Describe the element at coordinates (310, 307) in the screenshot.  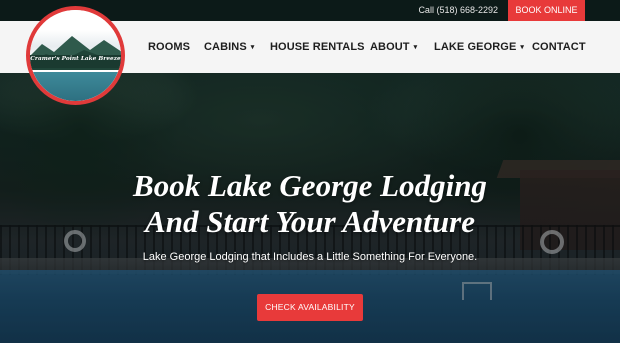
I see `check-availability-button: CHECK AVAILABILITY` at that location.